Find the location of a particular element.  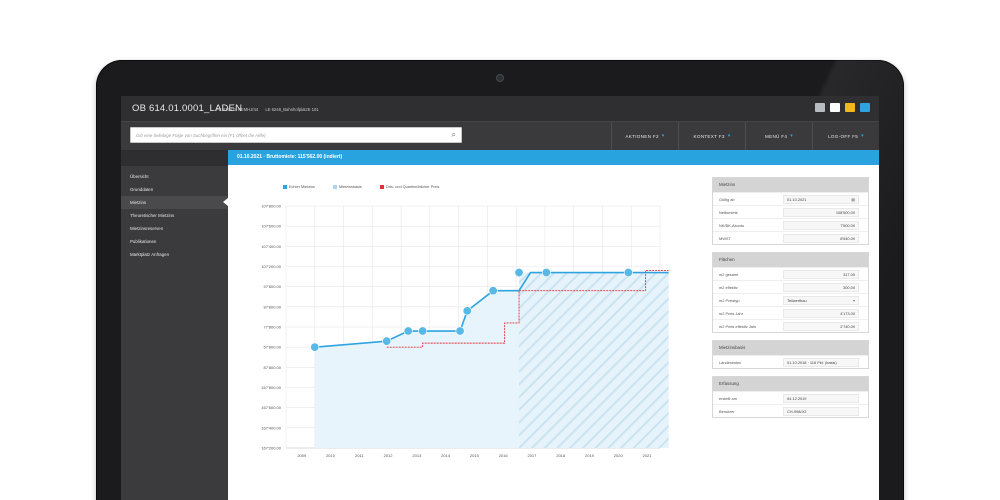

price-type-select: Teilwertbau ▾ is located at coordinates (821, 300).